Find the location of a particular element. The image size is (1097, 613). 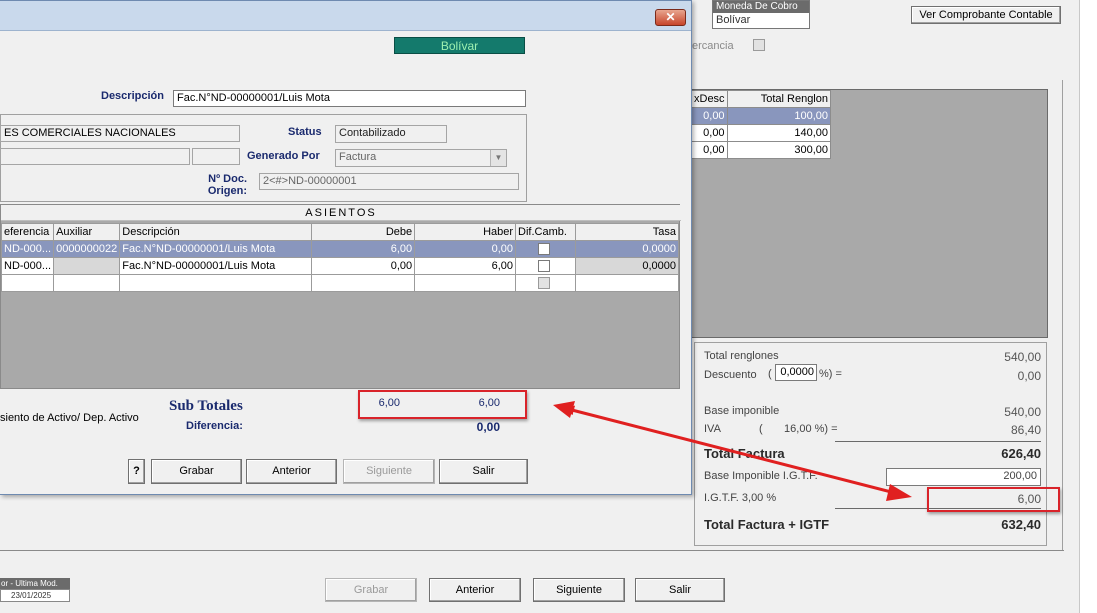

annotation-arrow-line is located at coordinates (732, 450).